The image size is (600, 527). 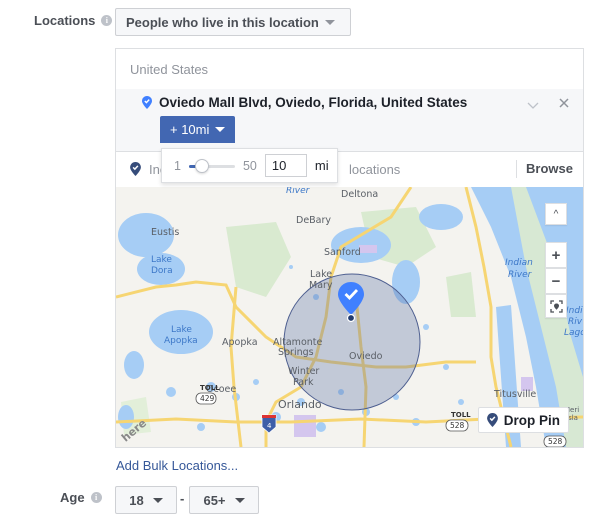 What do you see at coordinates (321, 165) in the screenshot?
I see `radius-unit: mi` at bounding box center [321, 165].